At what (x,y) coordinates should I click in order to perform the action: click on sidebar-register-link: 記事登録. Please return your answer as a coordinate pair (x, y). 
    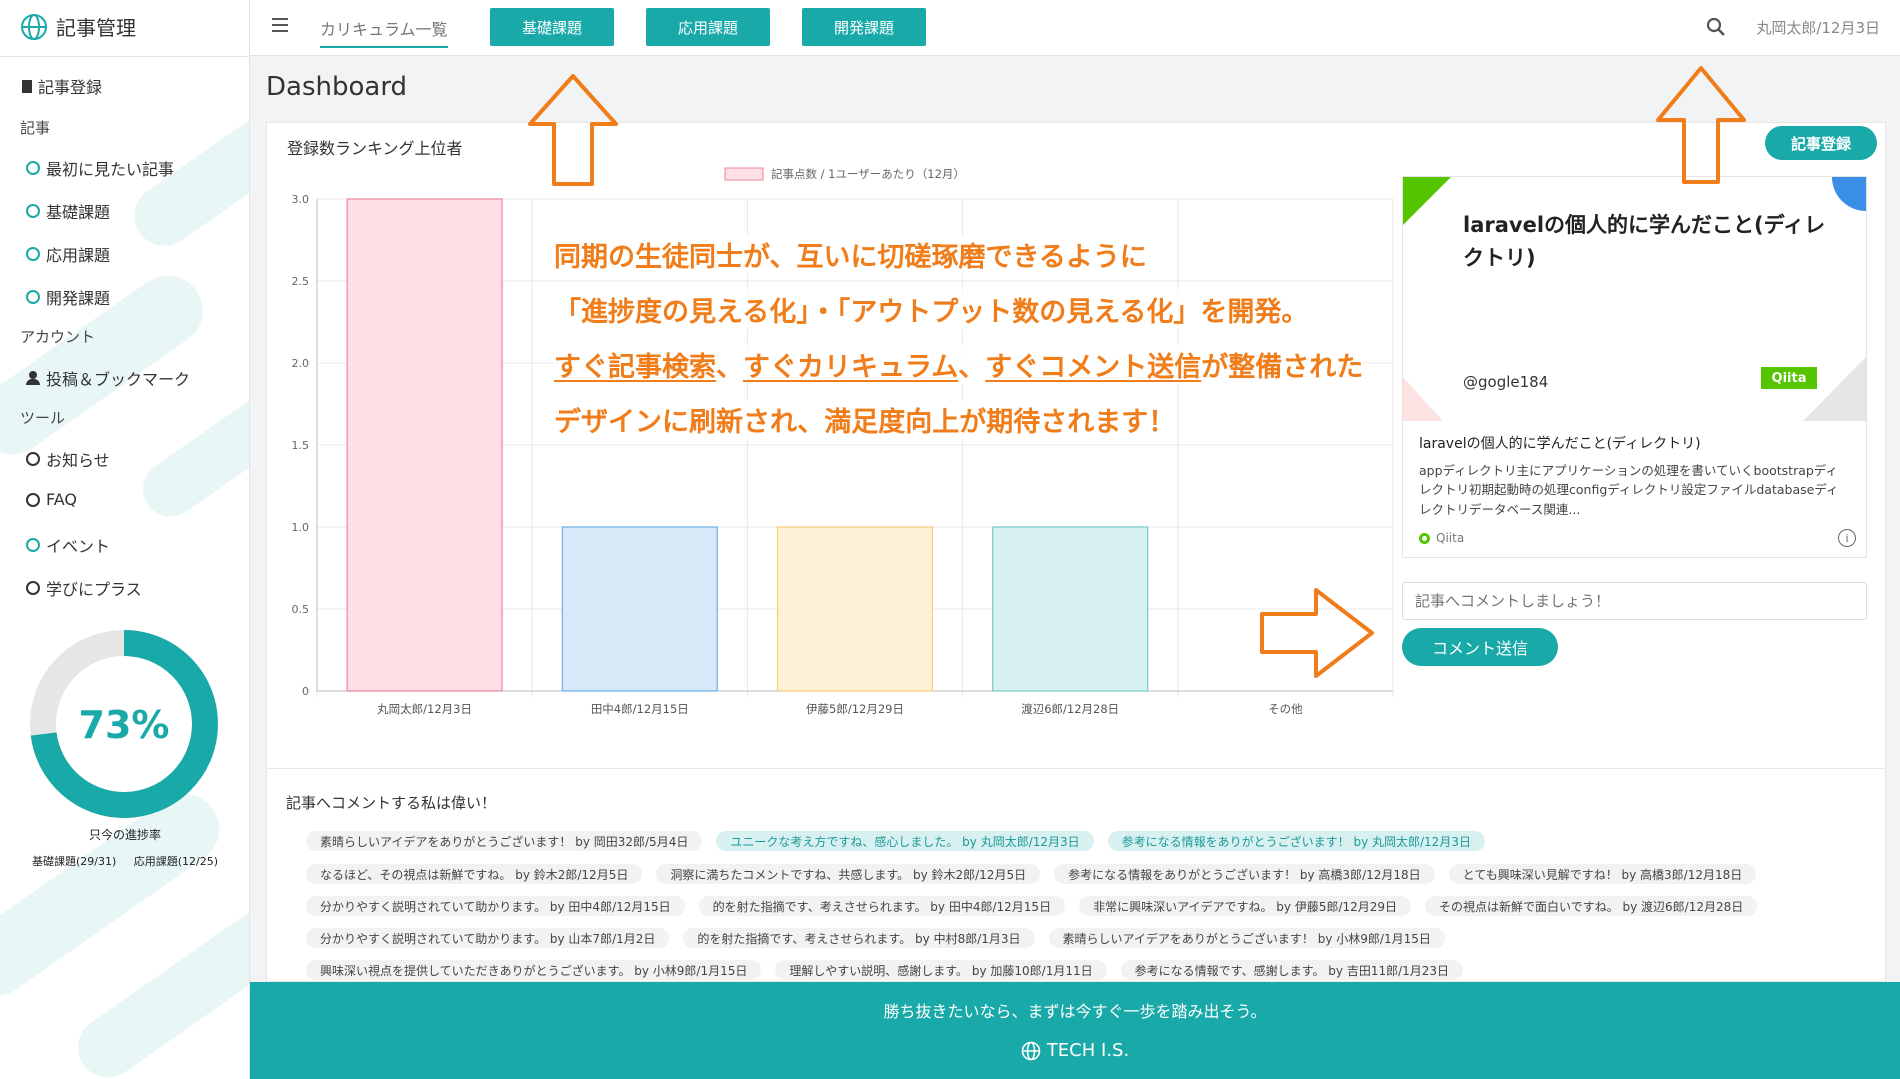
    Looking at the image, I should click on (62, 86).